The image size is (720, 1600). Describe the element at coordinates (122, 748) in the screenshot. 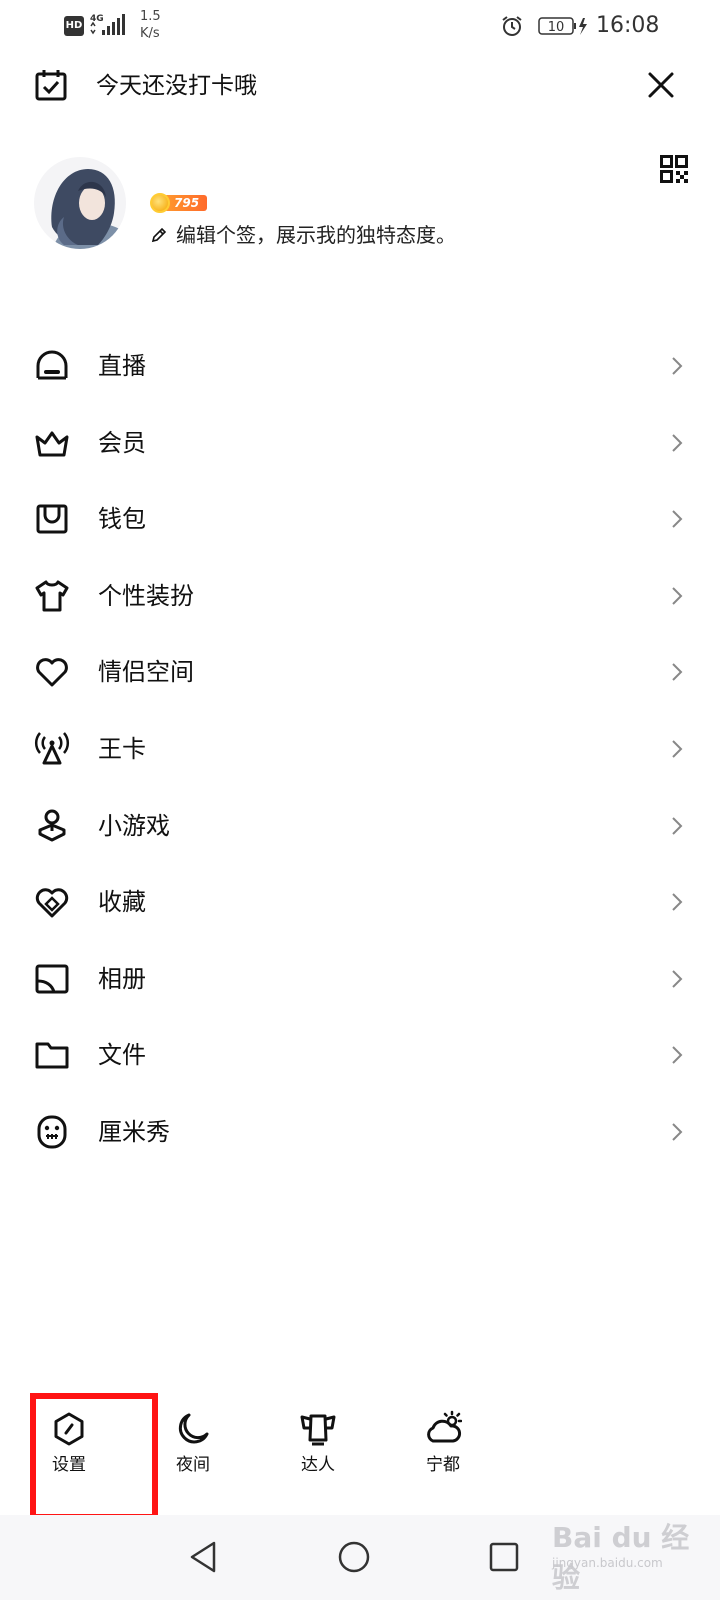

I see `menu-label-kingcard: 王卡` at that location.